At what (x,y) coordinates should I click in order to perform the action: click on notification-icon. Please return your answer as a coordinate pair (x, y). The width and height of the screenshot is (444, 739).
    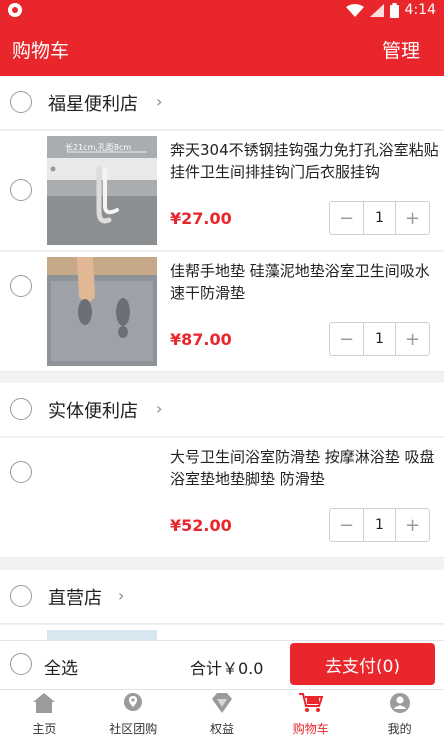
    Looking at the image, I should click on (15, 10).